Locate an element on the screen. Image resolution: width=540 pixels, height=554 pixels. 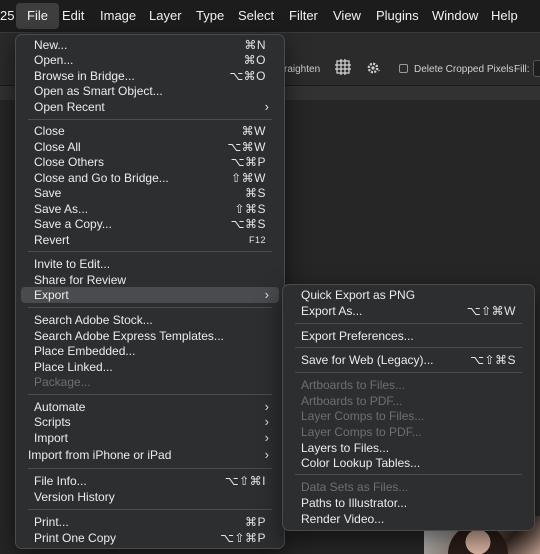
gear-icon is located at coordinates (375, 69).